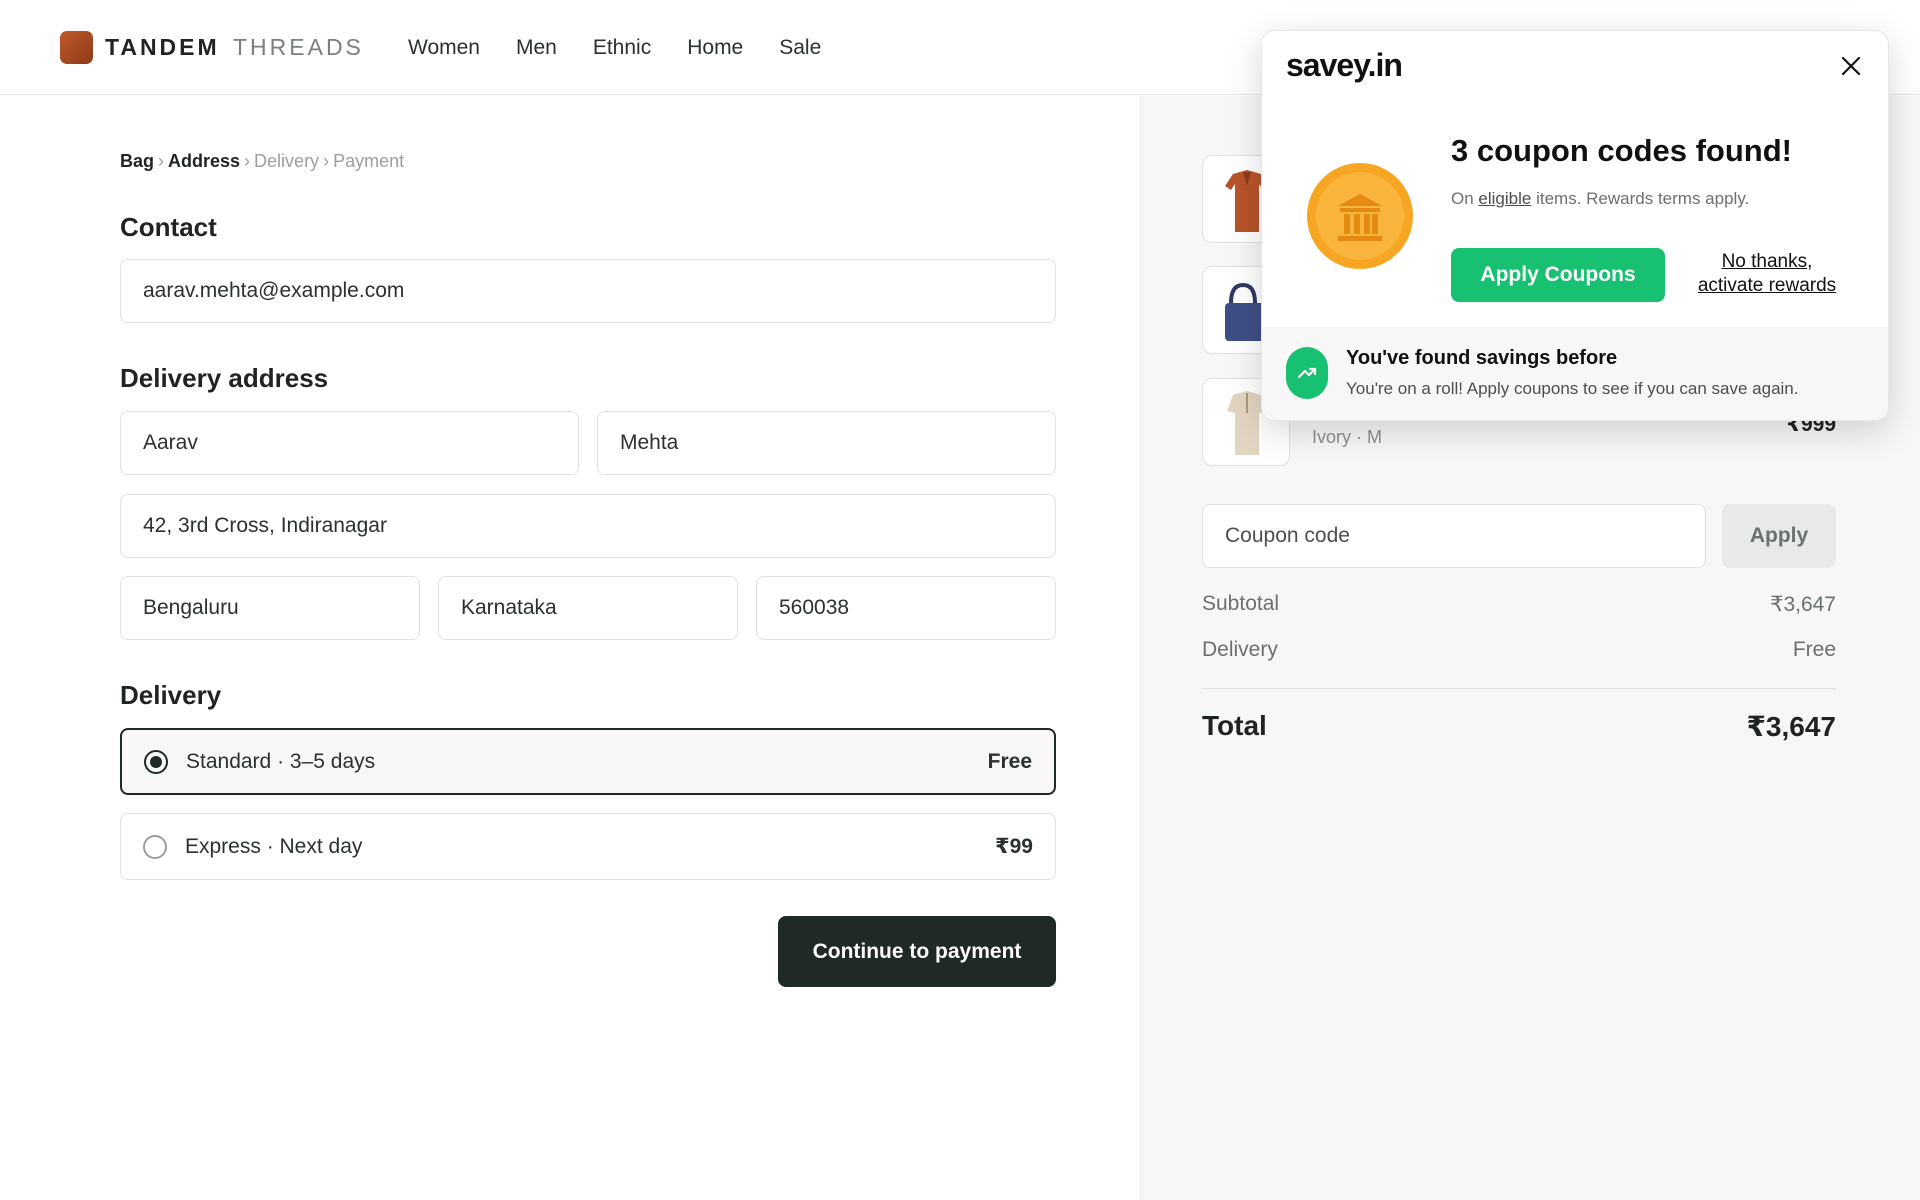  Describe the element at coordinates (281, 761) in the screenshot. I see `delivery-option-label: Standard · 3–5 days` at that location.